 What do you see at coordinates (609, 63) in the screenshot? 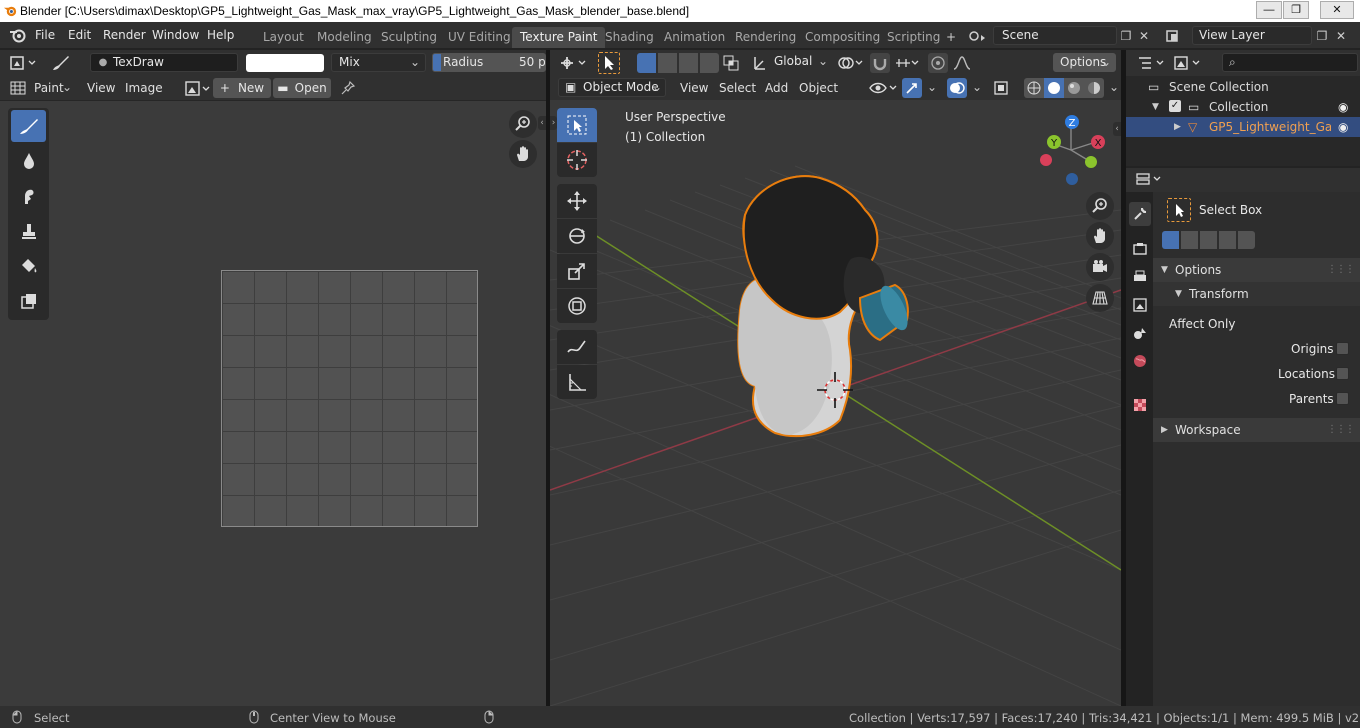
I see `select-tool-indicator` at bounding box center [609, 63].